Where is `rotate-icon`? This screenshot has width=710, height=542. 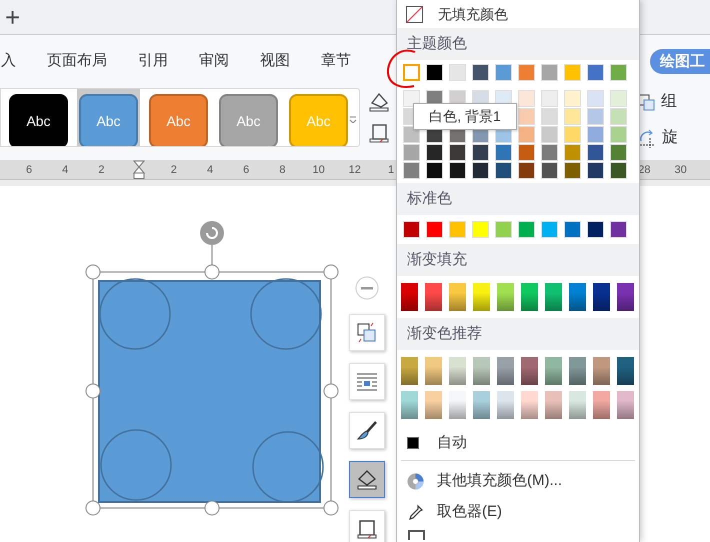 rotate-icon is located at coordinates (647, 138).